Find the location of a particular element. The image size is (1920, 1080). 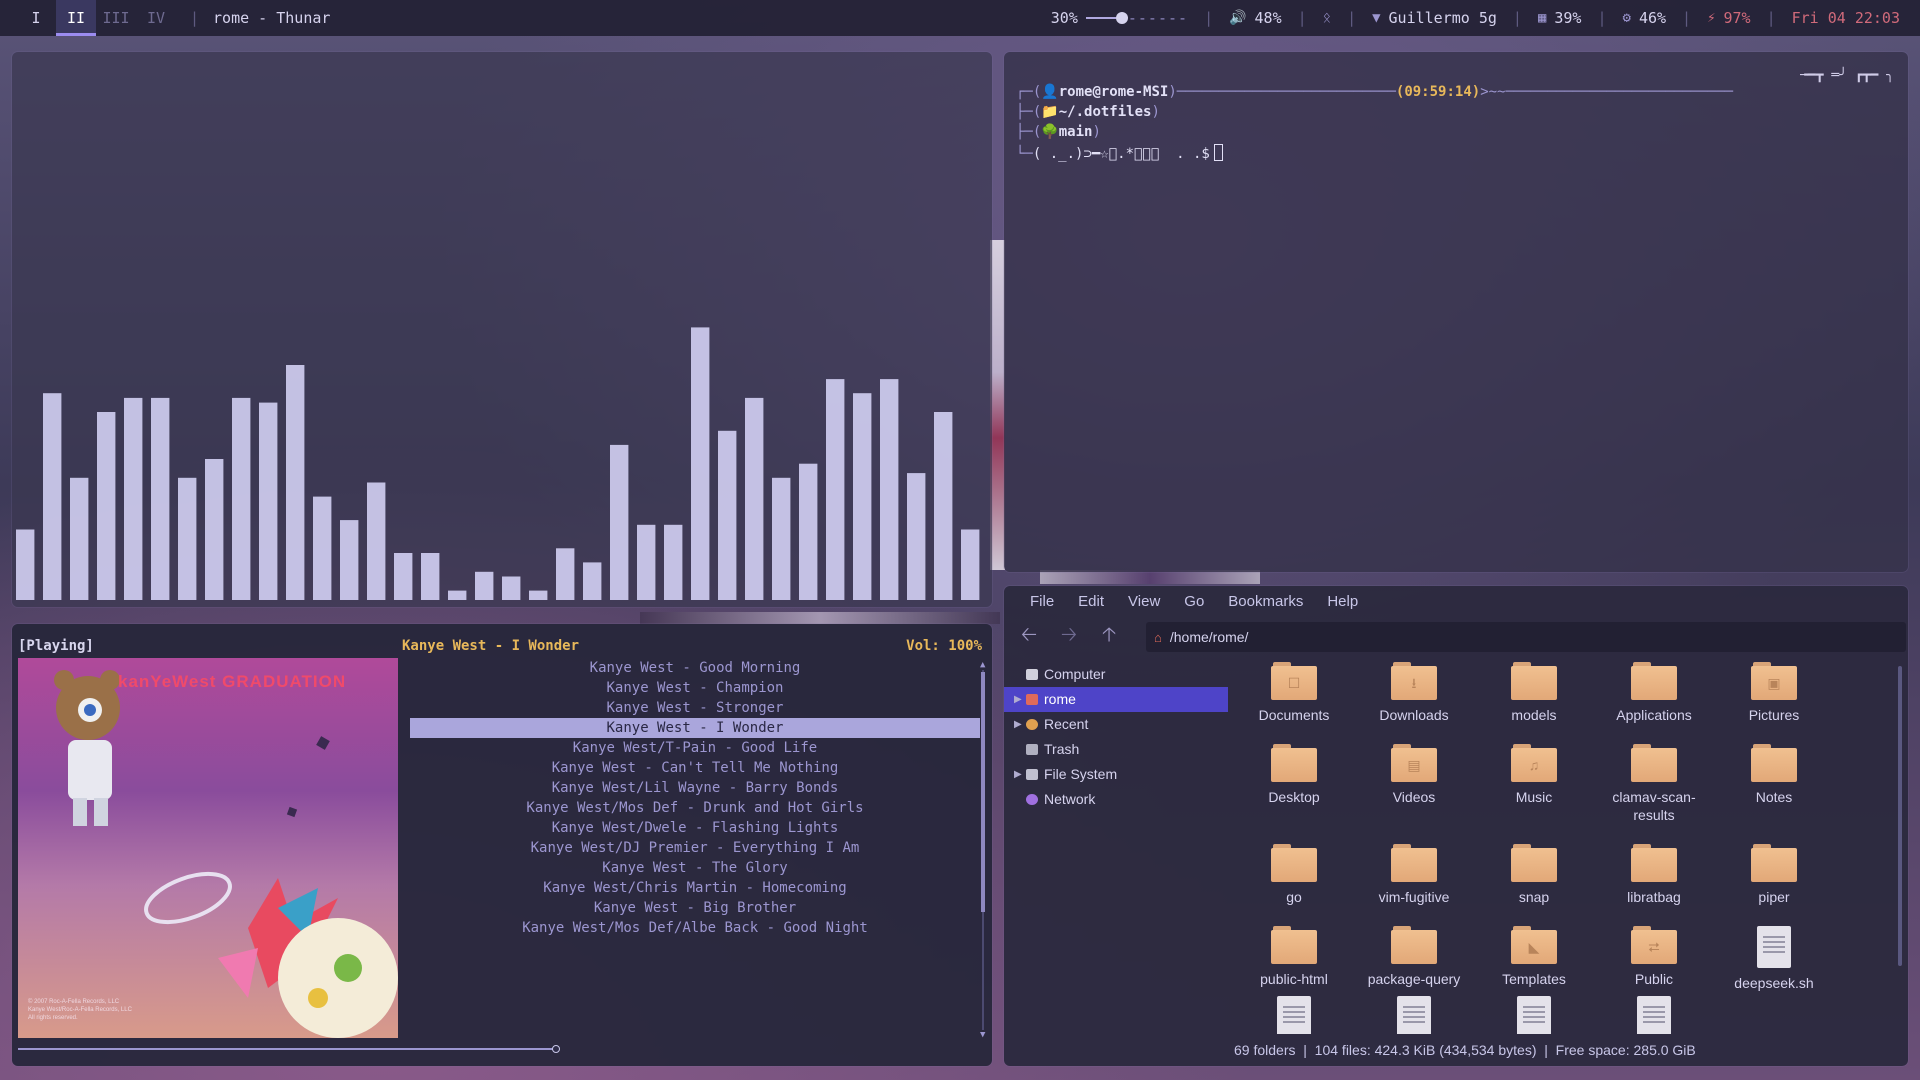

scroll-up-icon: ▲ is located at coordinates (982, 665).